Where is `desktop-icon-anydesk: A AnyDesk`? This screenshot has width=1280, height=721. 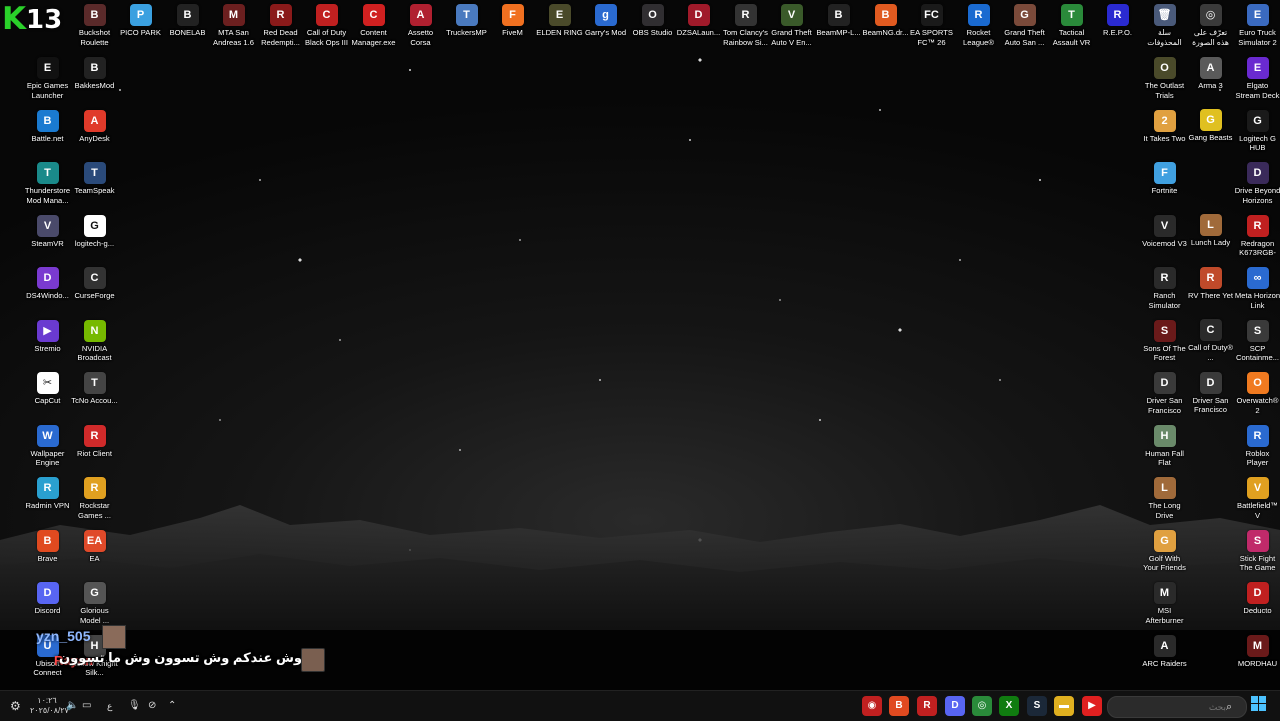
desktop-icon-anydesk: A AnyDesk is located at coordinates (94, 133).